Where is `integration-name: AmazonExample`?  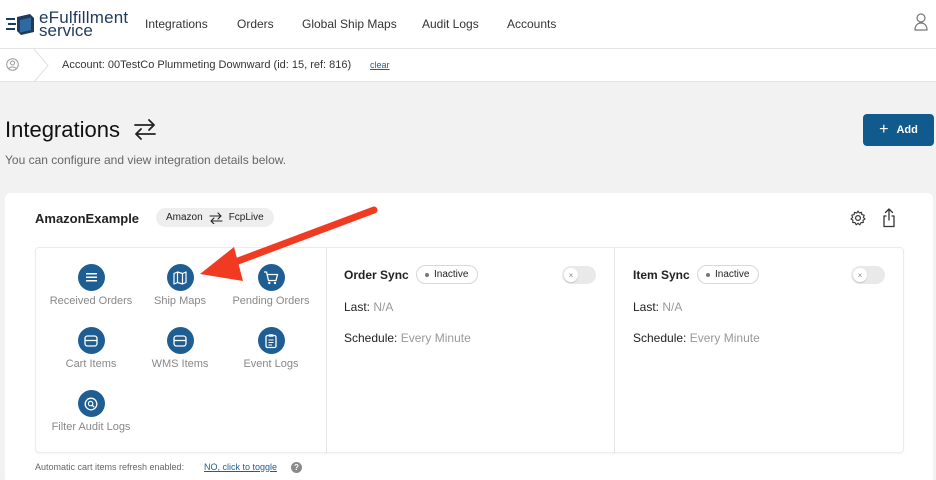
integration-name: AmazonExample is located at coordinates (87, 218).